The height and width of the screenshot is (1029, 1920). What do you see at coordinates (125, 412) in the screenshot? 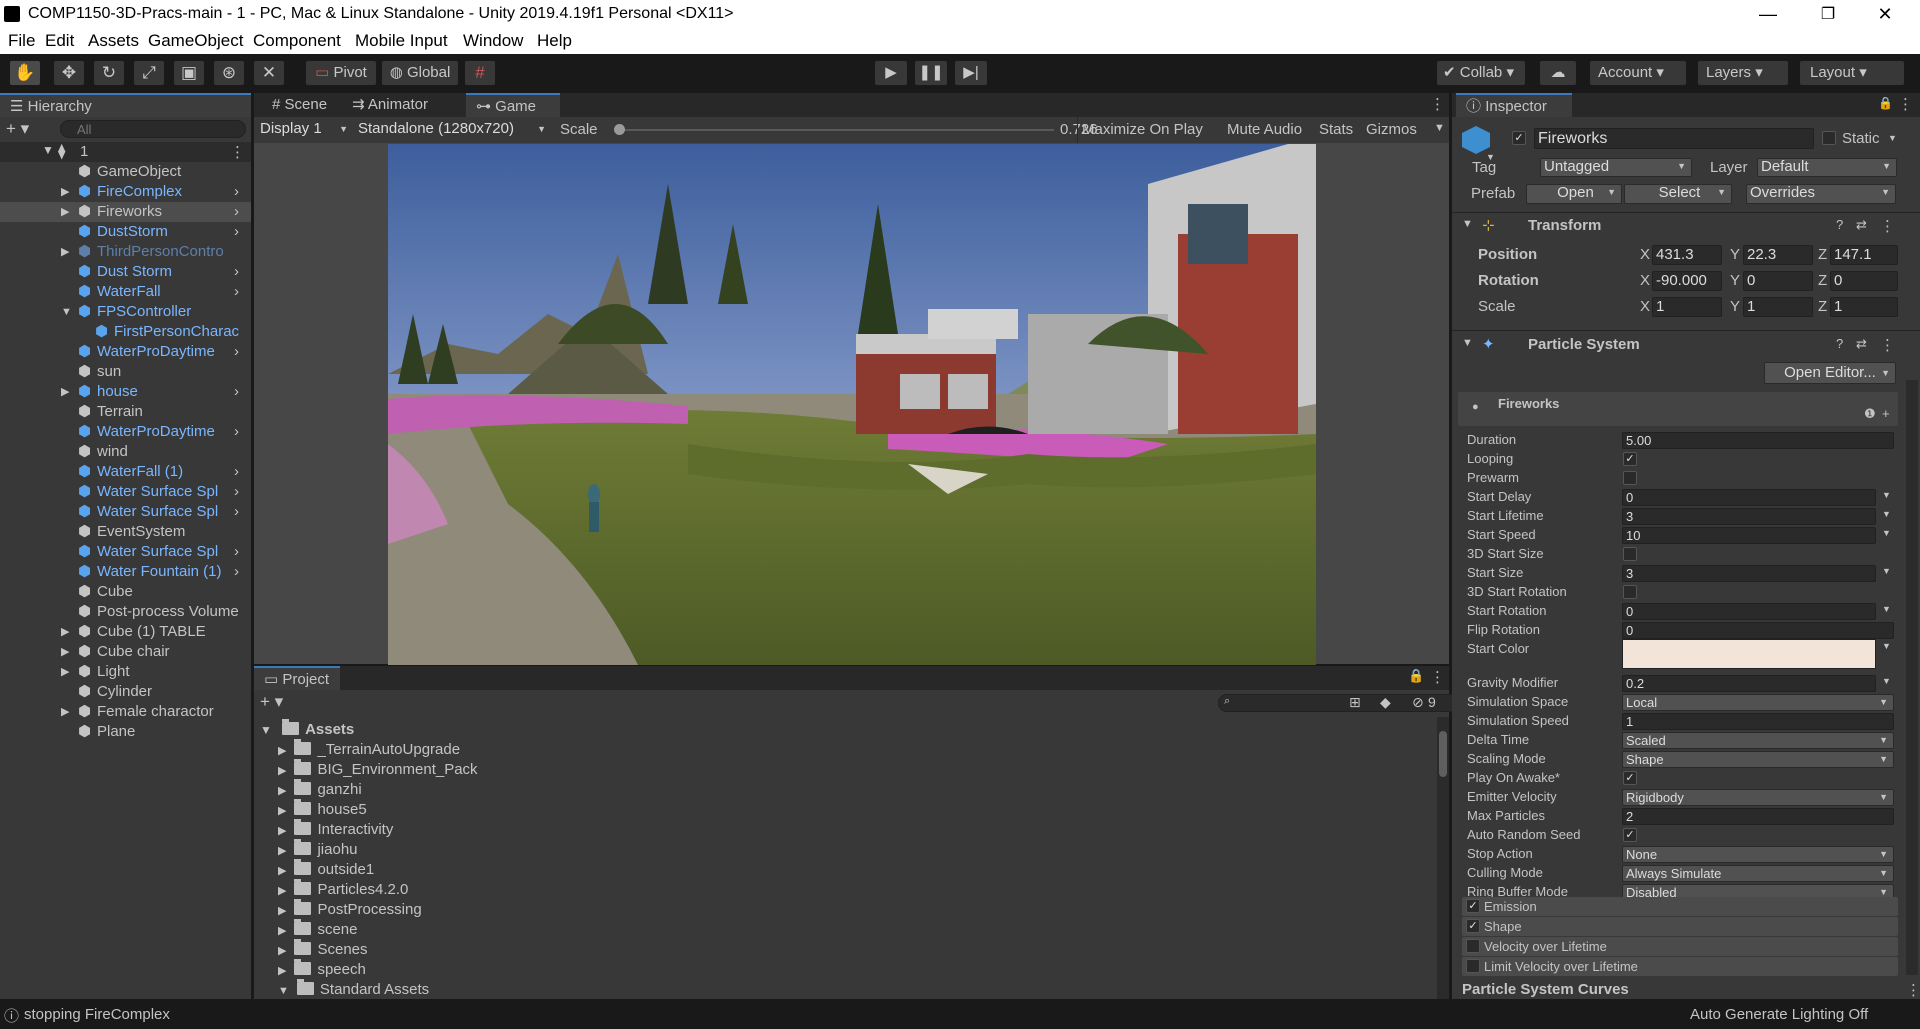
I see `hierarchy-item: ⬢ Terrain` at bounding box center [125, 412].